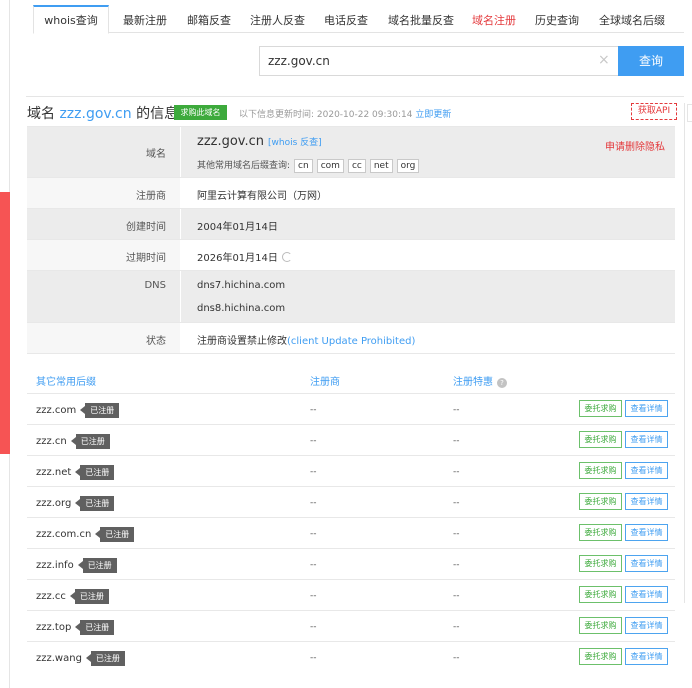 The width and height of the screenshot is (692, 688). What do you see at coordinates (262, 196) in the screenshot?
I see `registrar-value: 阿里云计算有限公司（万网）` at bounding box center [262, 196].